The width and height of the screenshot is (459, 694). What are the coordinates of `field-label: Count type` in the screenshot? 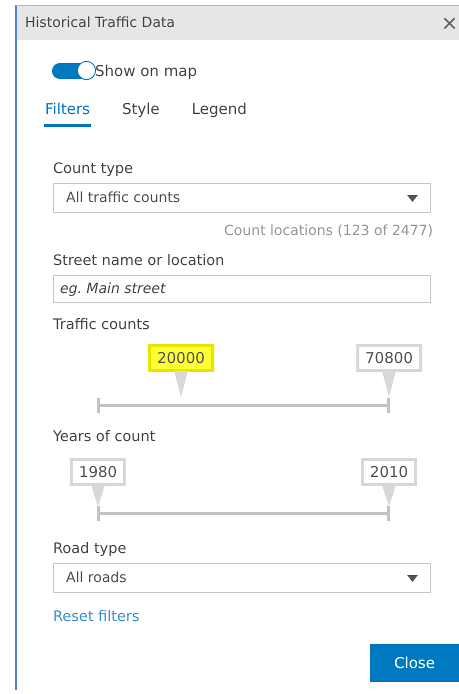 It's located at (93, 169).